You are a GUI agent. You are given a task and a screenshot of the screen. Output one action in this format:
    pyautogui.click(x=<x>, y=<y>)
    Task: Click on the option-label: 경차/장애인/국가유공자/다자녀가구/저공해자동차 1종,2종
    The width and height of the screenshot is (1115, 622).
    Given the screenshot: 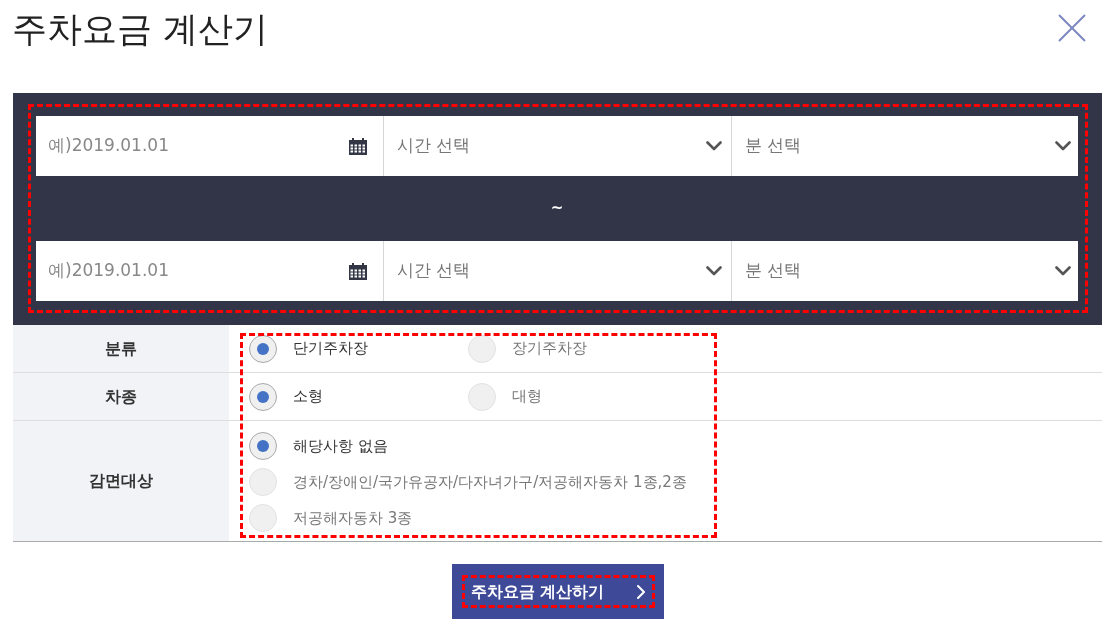 What is the action you would take?
    pyautogui.click(x=490, y=482)
    